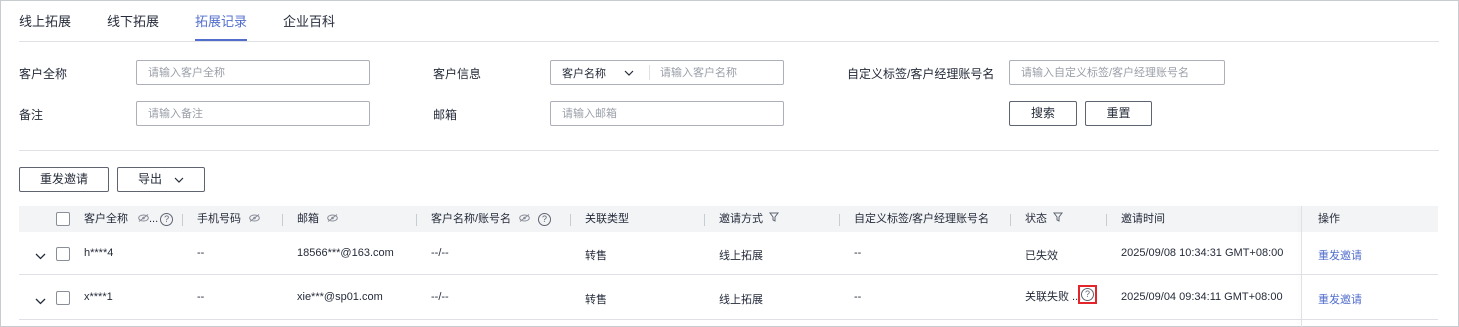 This screenshot has width=1459, height=327. I want to click on email-label: 邮箱, so click(445, 115).